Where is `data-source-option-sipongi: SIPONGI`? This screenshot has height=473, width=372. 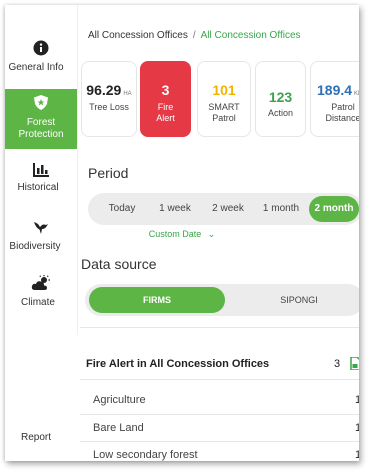 data-source-option-sipongi: SIPONGI is located at coordinates (297, 300).